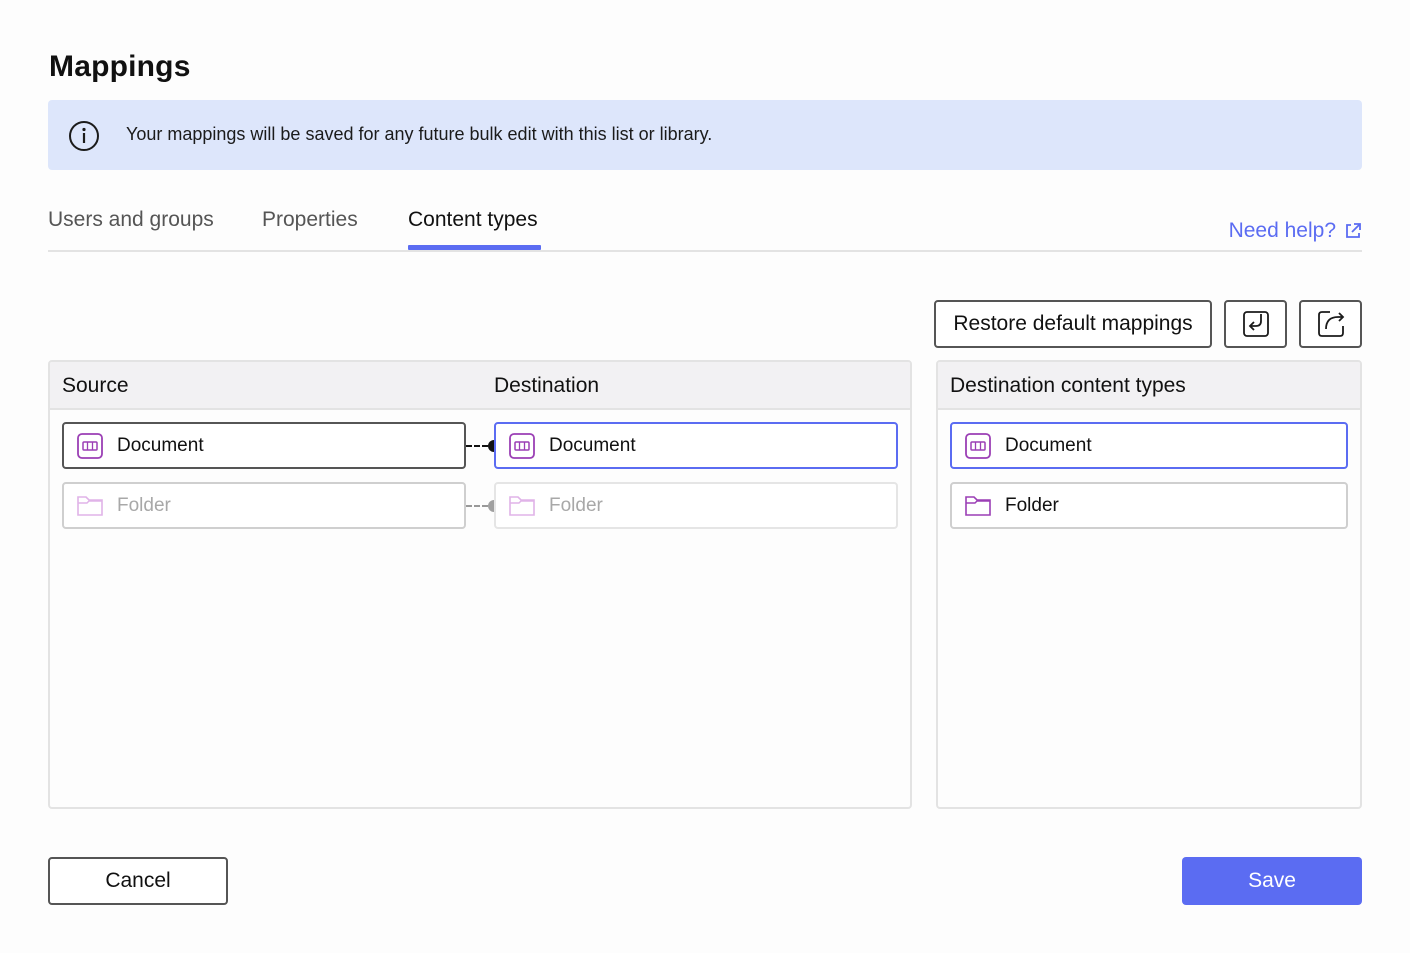  I want to click on source-item-folder: Folder, so click(264, 505).